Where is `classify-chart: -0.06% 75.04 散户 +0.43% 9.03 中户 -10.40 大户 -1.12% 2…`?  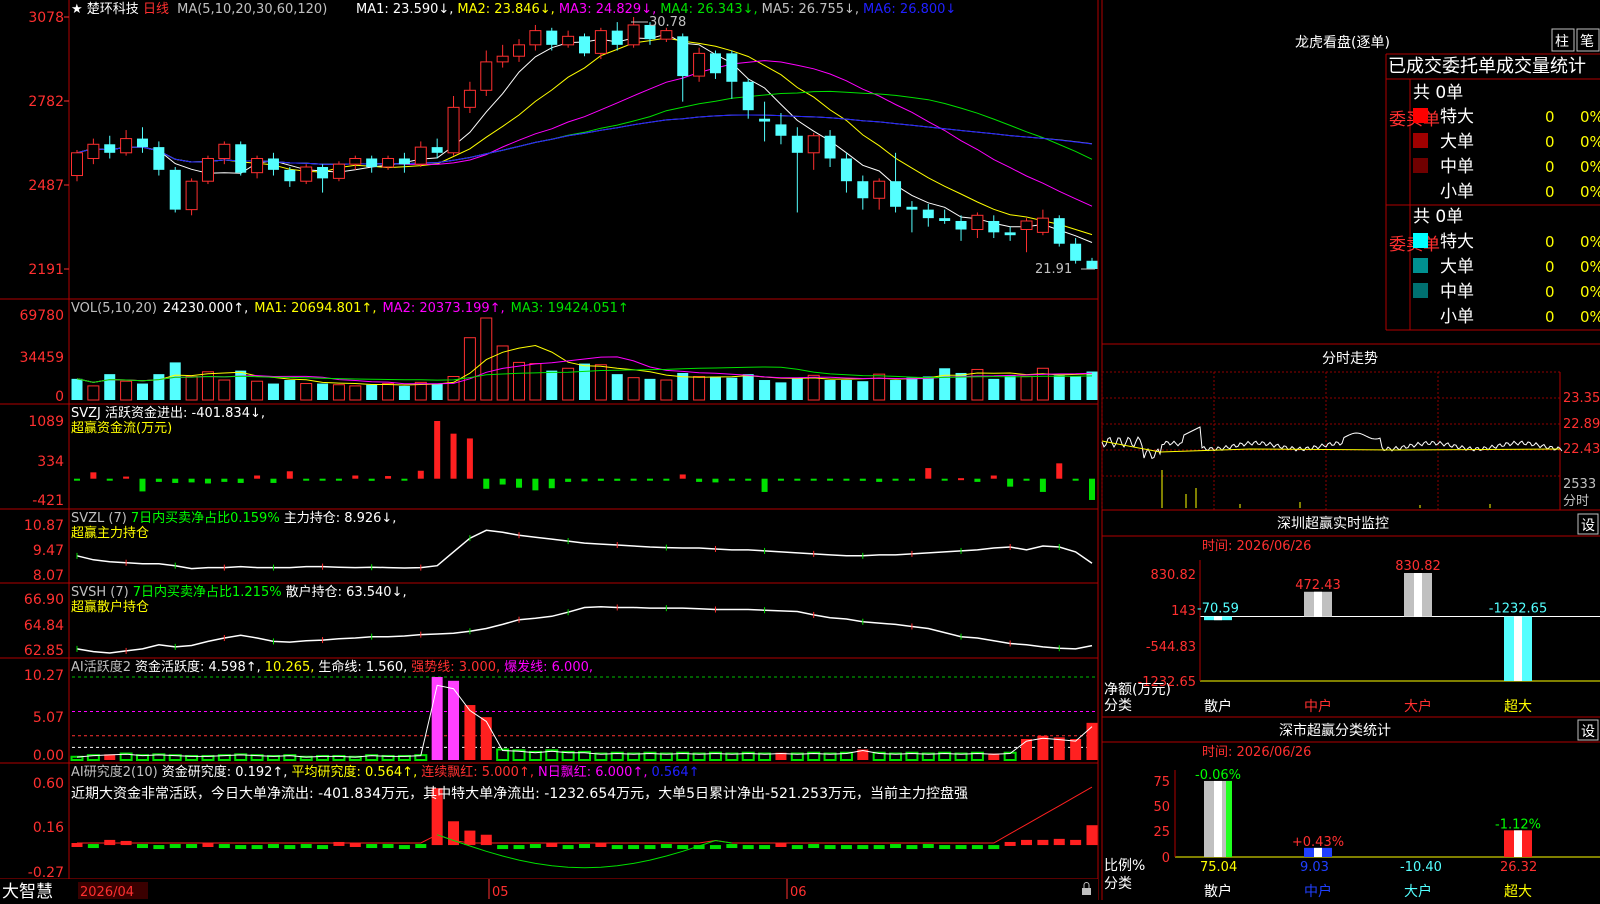
classify-chart: -0.06% 75.04 散户 +0.43% 9.03 中户 -10.40 大户 -1.12% 2… is located at coordinates (1387, 834).